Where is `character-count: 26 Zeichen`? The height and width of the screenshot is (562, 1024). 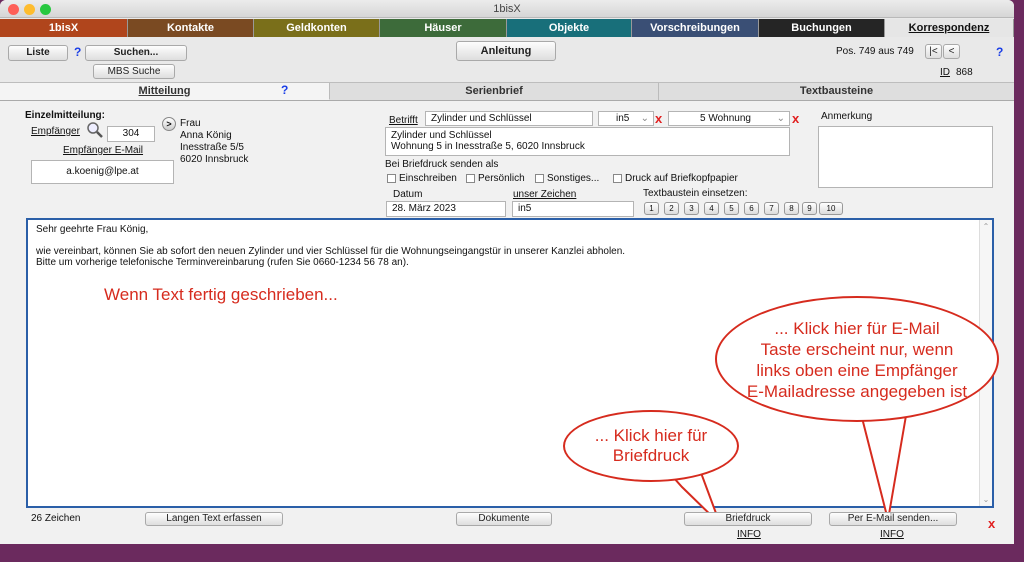 character-count: 26 Zeichen is located at coordinates (56, 518).